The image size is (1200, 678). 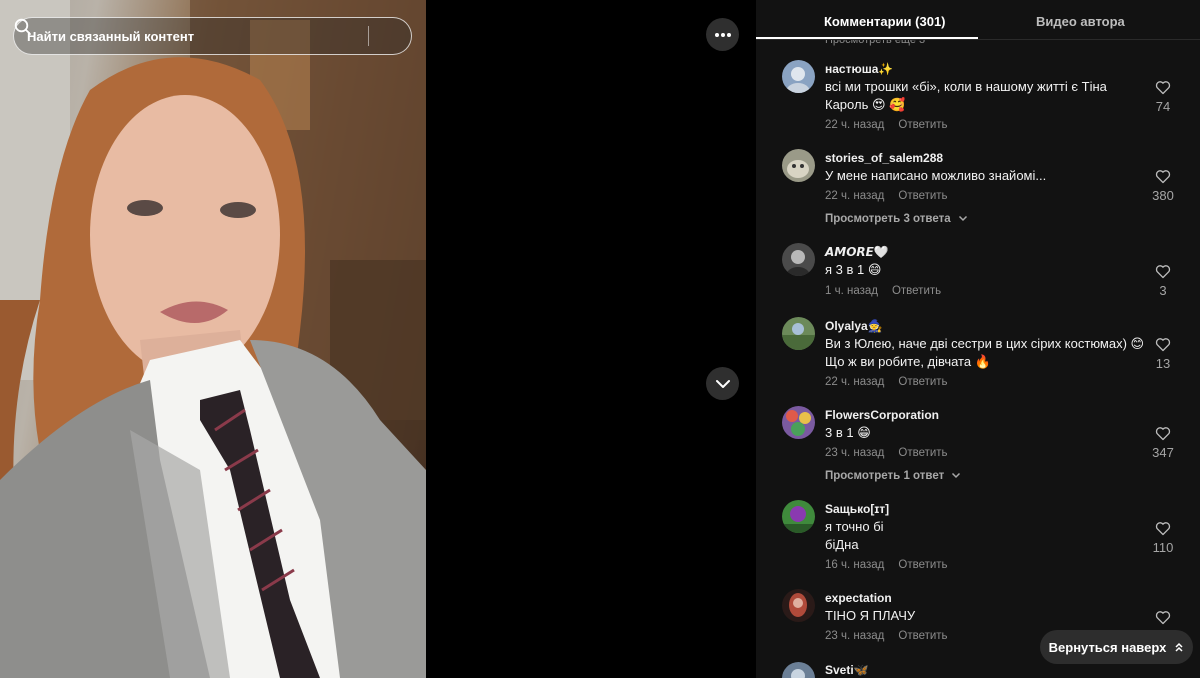 What do you see at coordinates (1163, 443) in the screenshot?
I see `like-button: 347` at bounding box center [1163, 443].